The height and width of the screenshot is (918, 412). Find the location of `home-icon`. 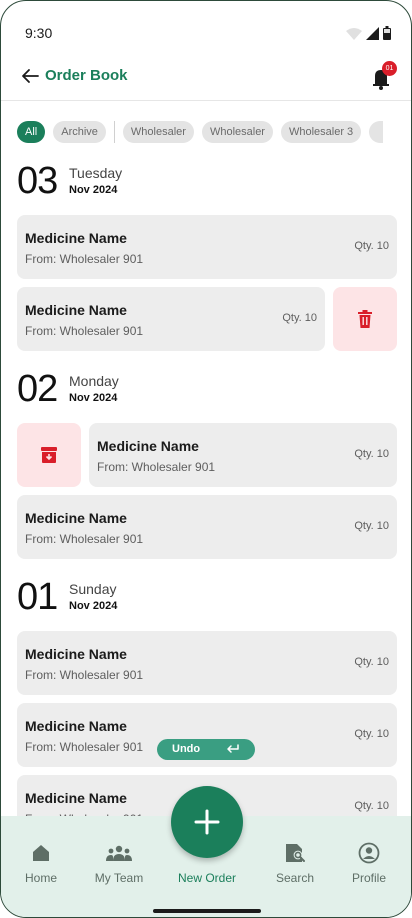

home-icon is located at coordinates (41, 853).